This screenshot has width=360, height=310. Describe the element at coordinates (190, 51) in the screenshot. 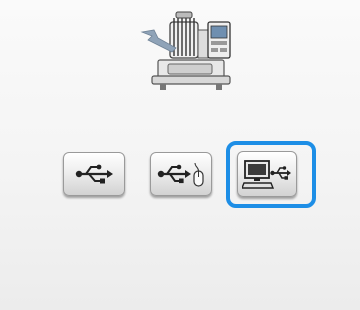

I see `embroidery-machine-icon` at that location.